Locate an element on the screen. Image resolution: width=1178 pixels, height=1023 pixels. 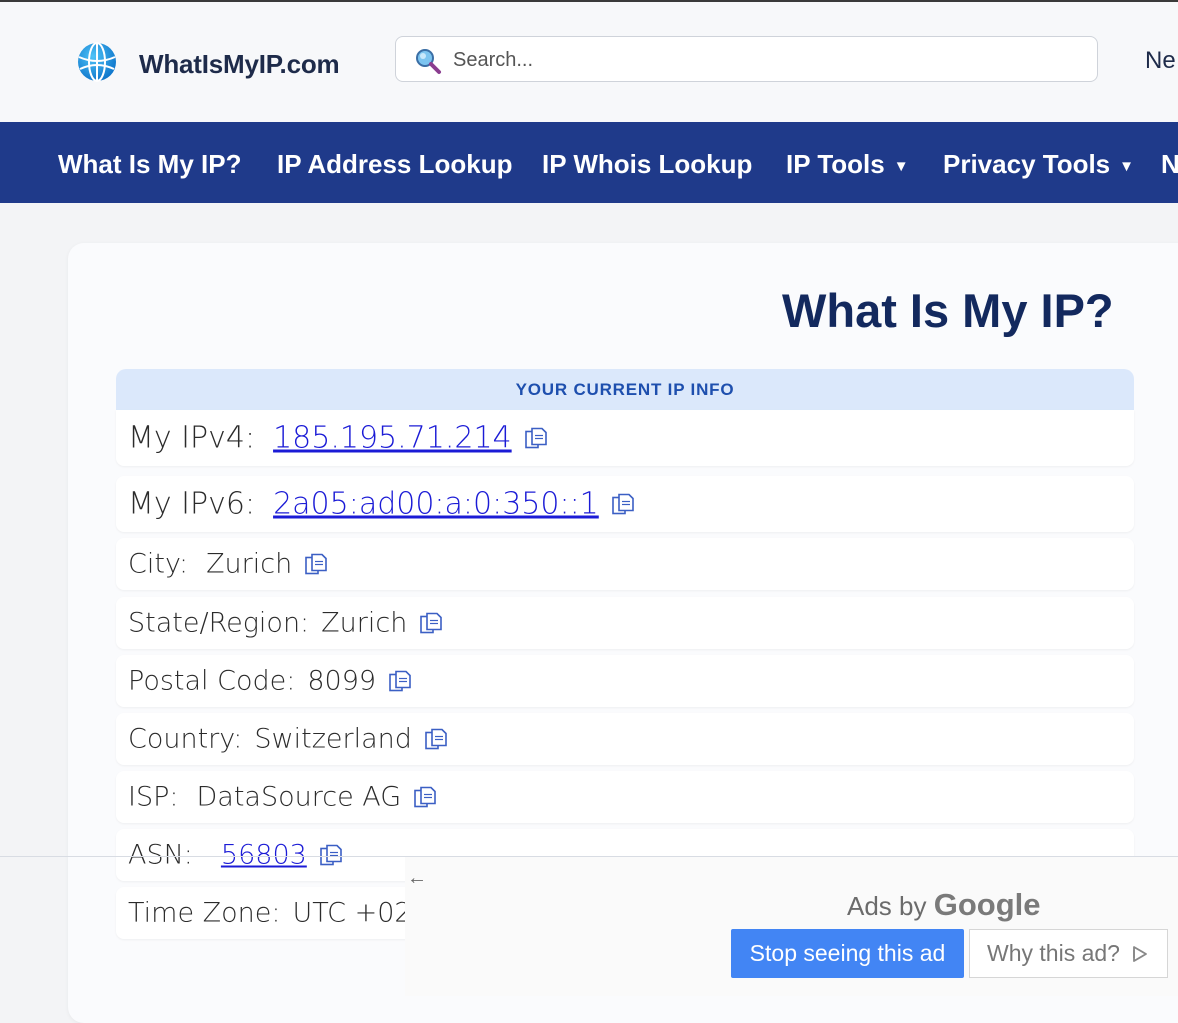
postal-label: Postal Code: is located at coordinates (212, 681).